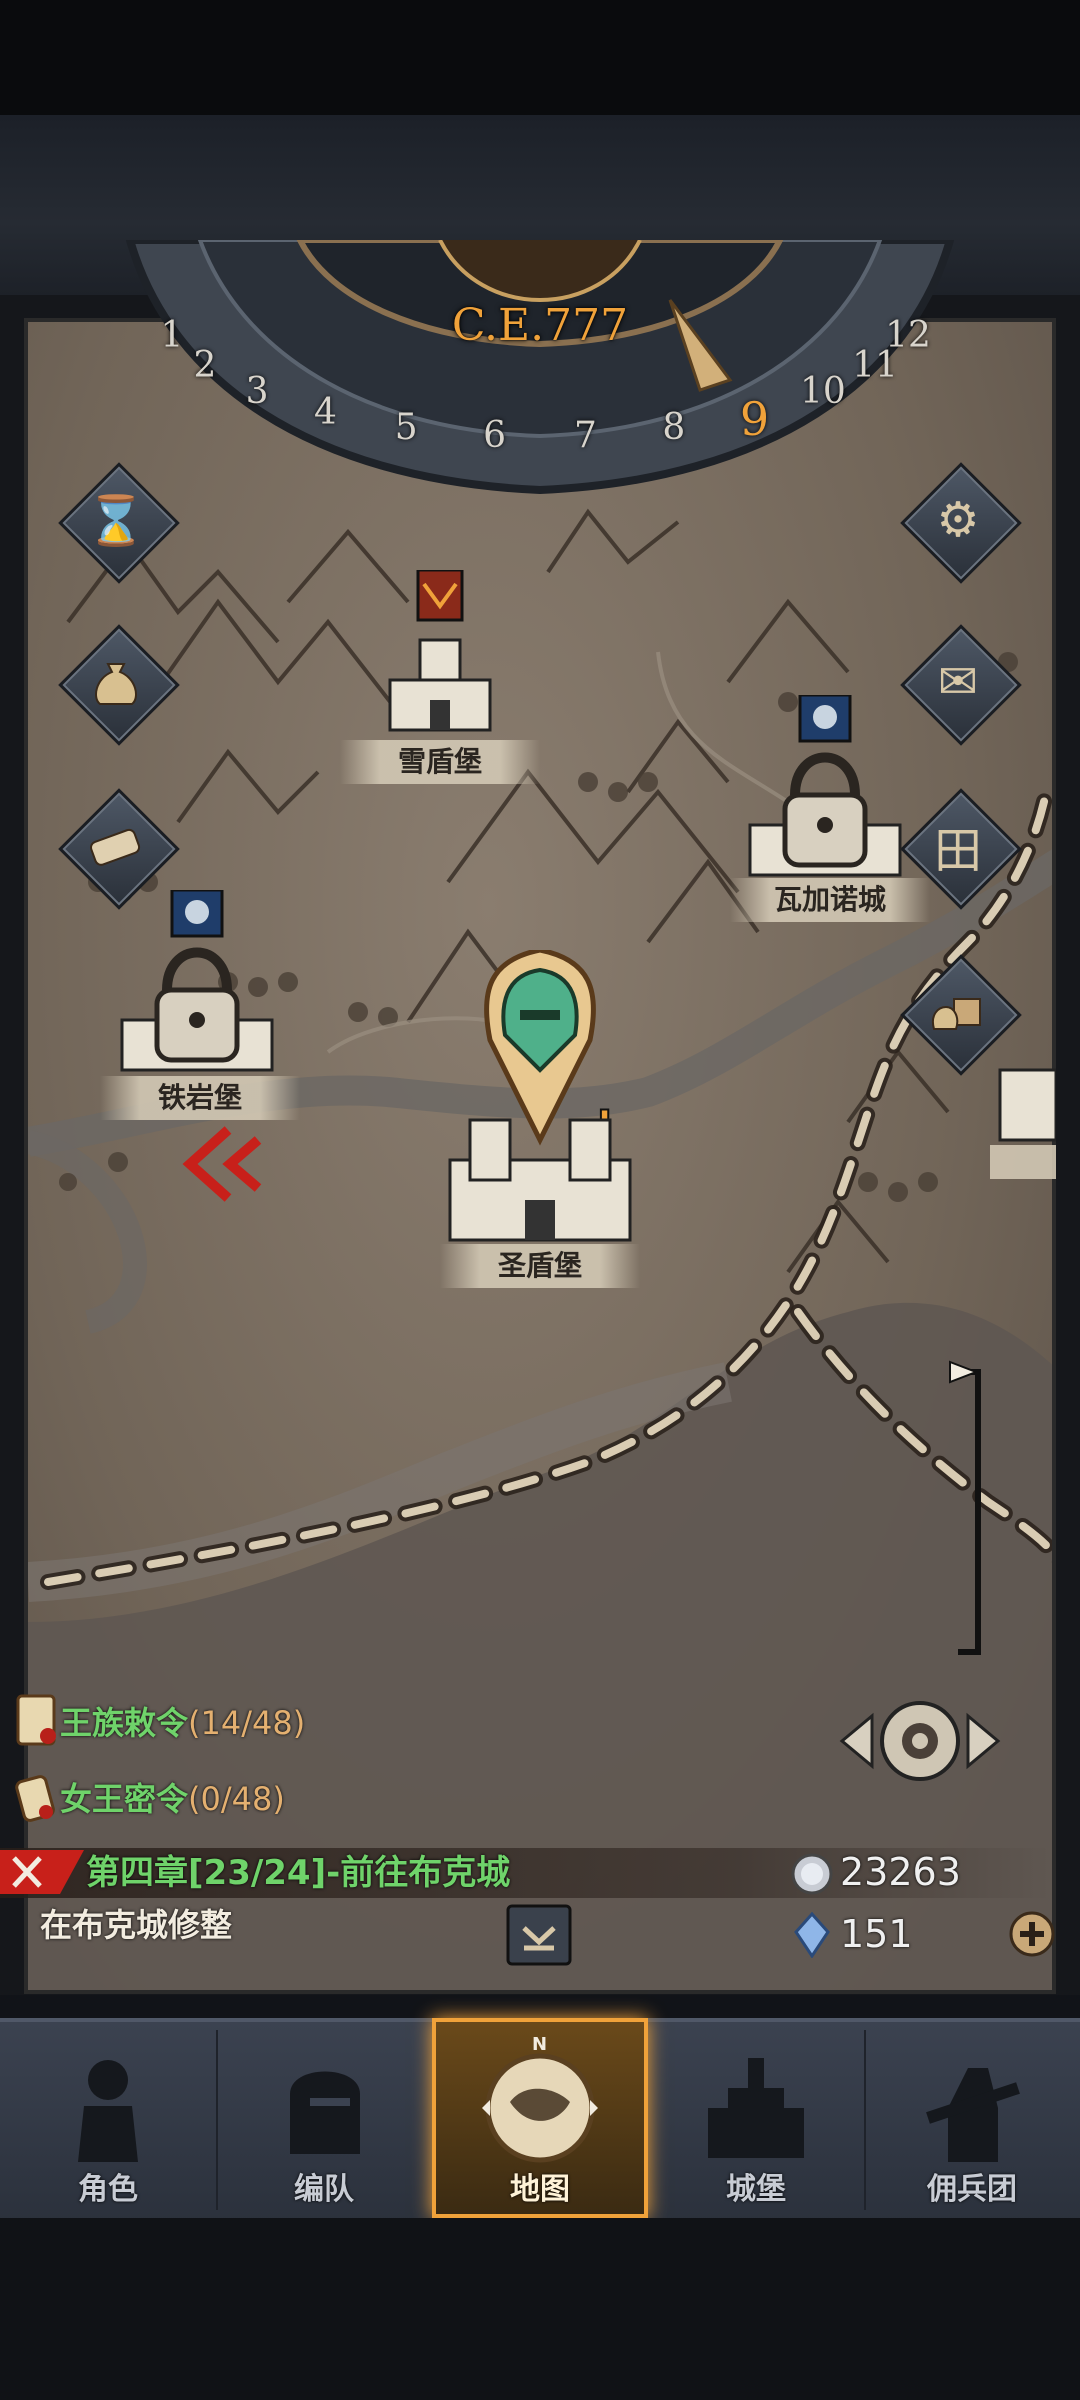 This screenshot has width=1080, height=2400. Describe the element at coordinates (585, 436) in the screenshot. I see `month-number: 7` at that location.